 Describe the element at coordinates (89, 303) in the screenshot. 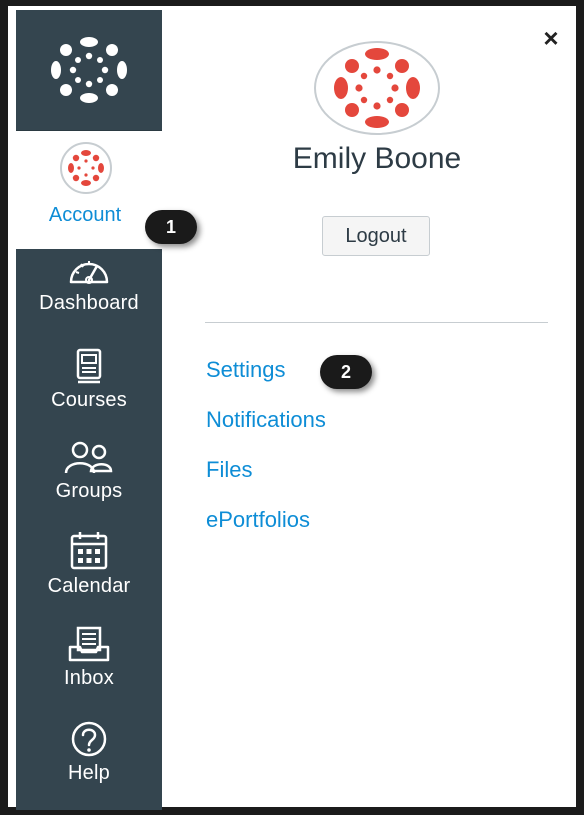

I see `nav-item-label: Dashboard` at that location.